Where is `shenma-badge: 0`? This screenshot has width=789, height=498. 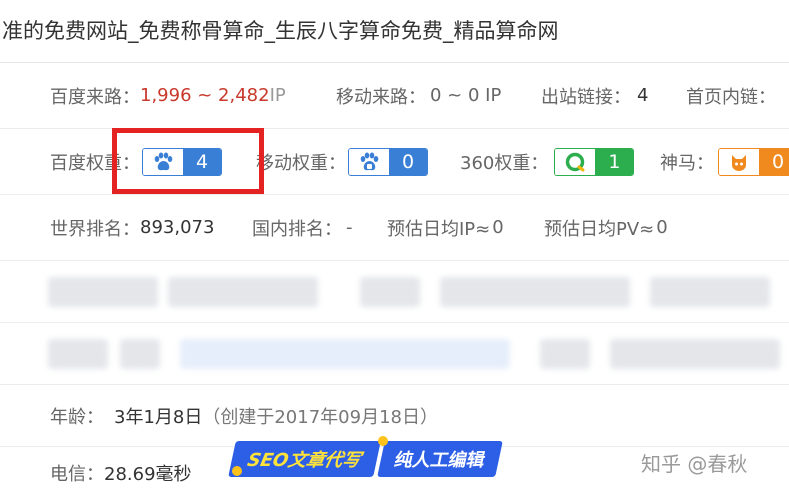 shenma-badge: 0 is located at coordinates (753, 161).